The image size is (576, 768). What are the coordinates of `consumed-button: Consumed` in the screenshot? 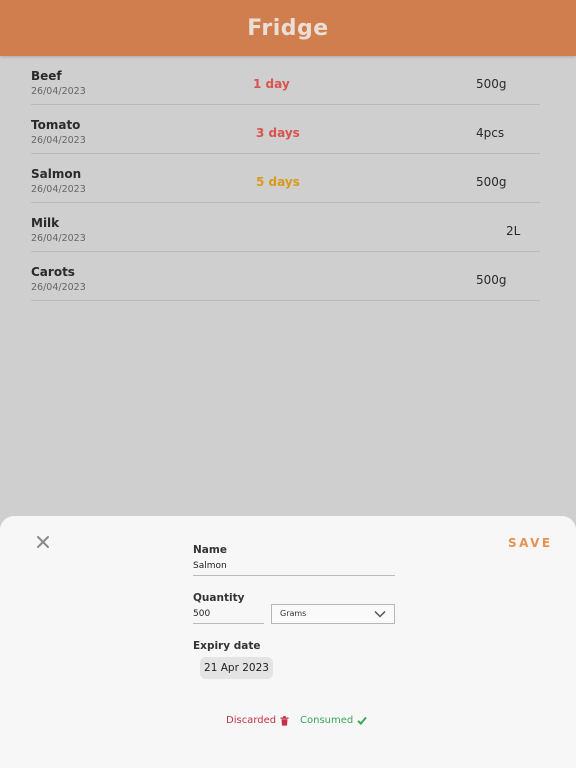 It's located at (333, 720).